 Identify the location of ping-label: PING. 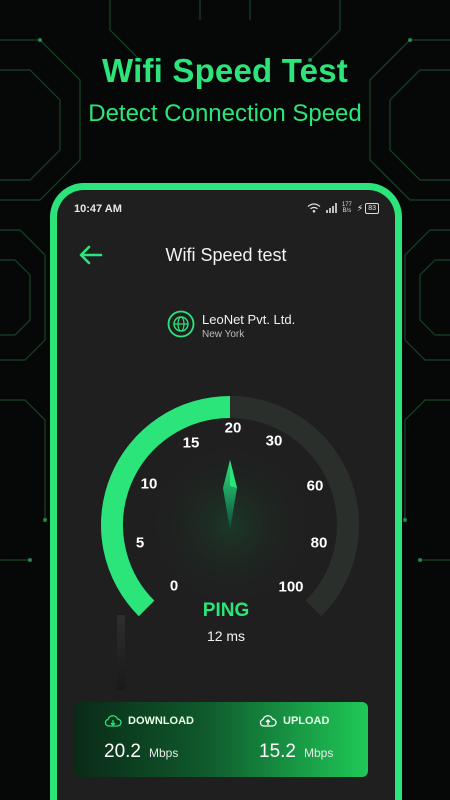
(226, 610).